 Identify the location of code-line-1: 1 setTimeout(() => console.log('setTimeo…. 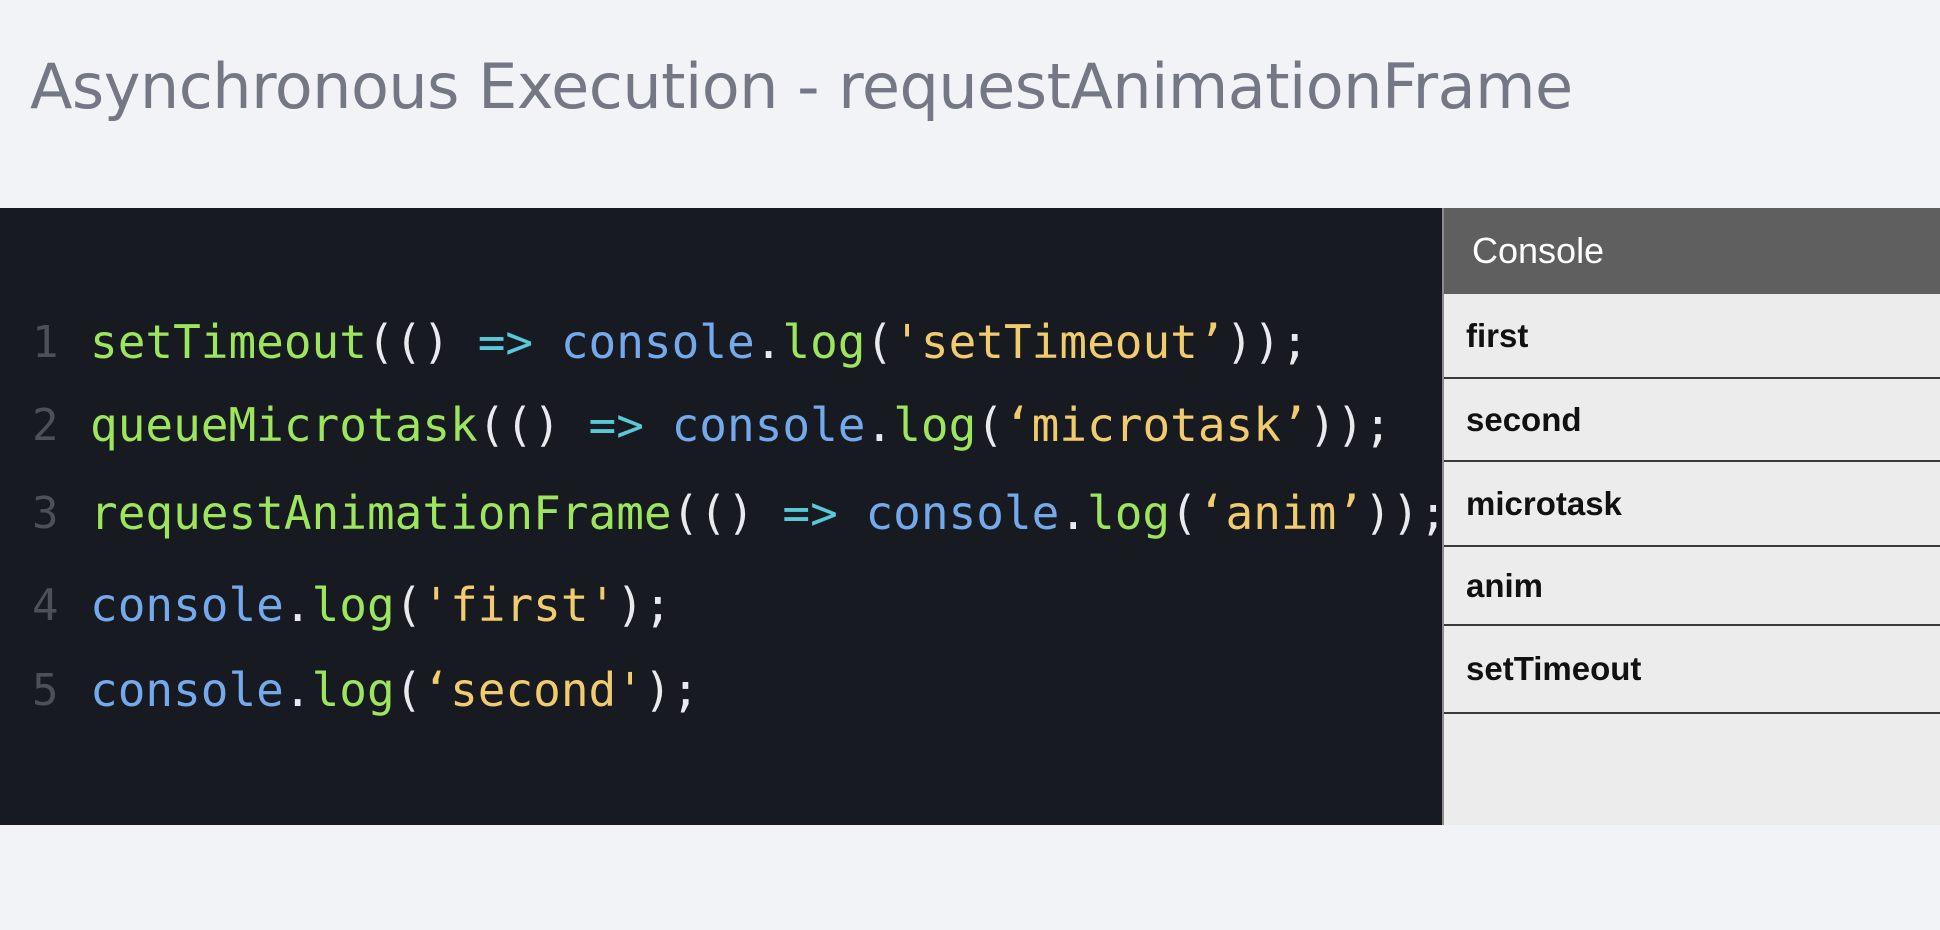
(654, 342).